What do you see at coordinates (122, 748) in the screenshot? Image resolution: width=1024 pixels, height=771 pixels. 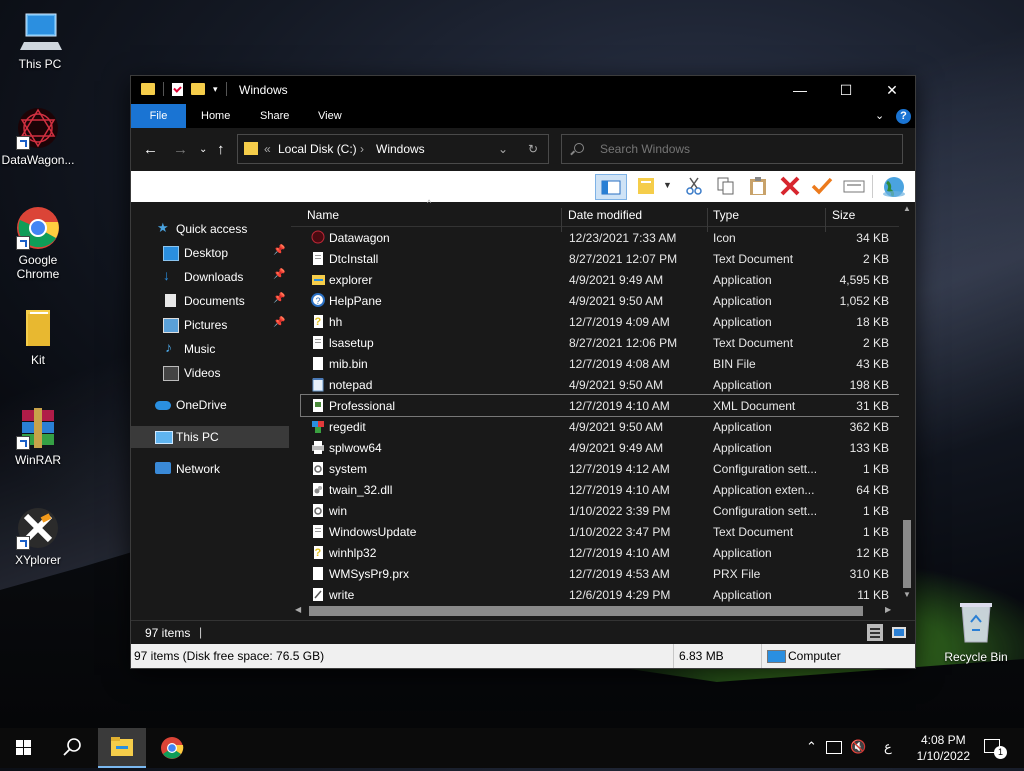 I see `taskbar-file-explorer` at bounding box center [122, 748].